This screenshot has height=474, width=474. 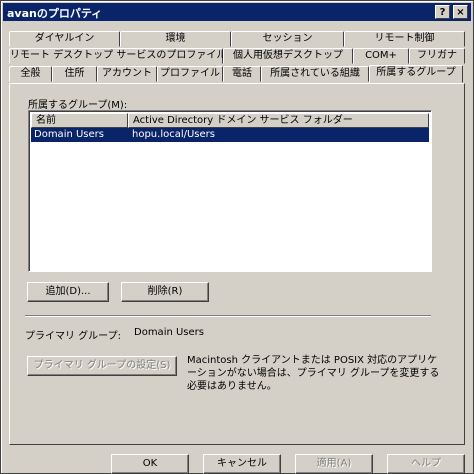 What do you see at coordinates (242, 74) in the screenshot?
I see `tab-telephone: 電話` at bounding box center [242, 74].